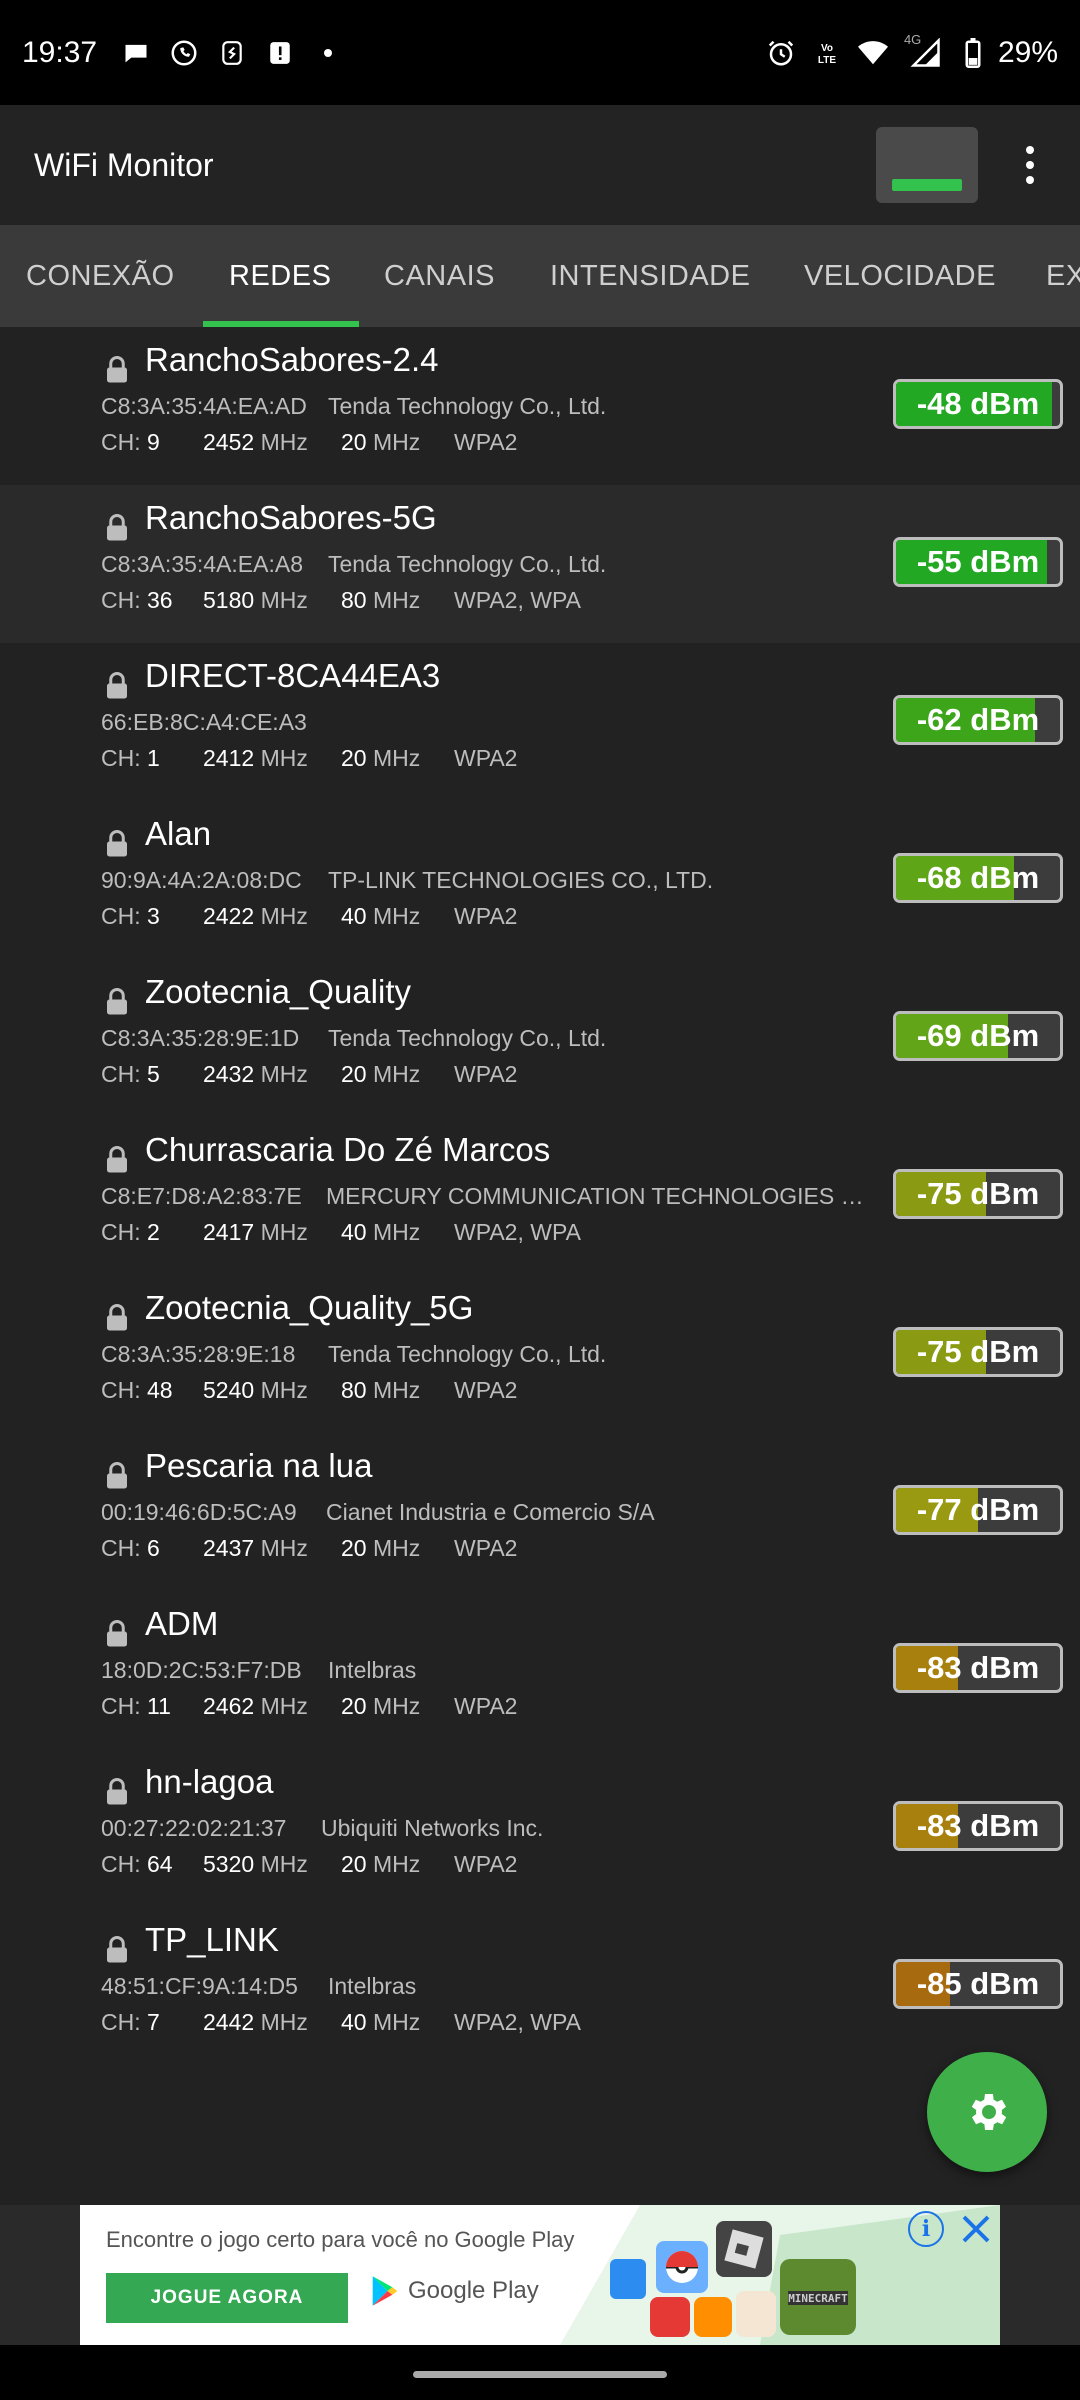 This screenshot has height=2400, width=1080. I want to click on signal-strength-badge: -68 dBm, so click(978, 878).